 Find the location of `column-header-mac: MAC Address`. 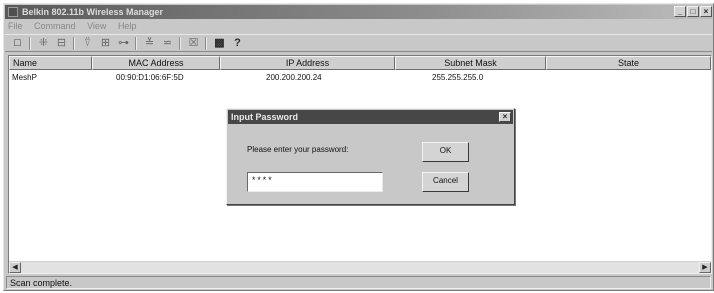

column-header-mac: MAC Address is located at coordinates (156, 63).